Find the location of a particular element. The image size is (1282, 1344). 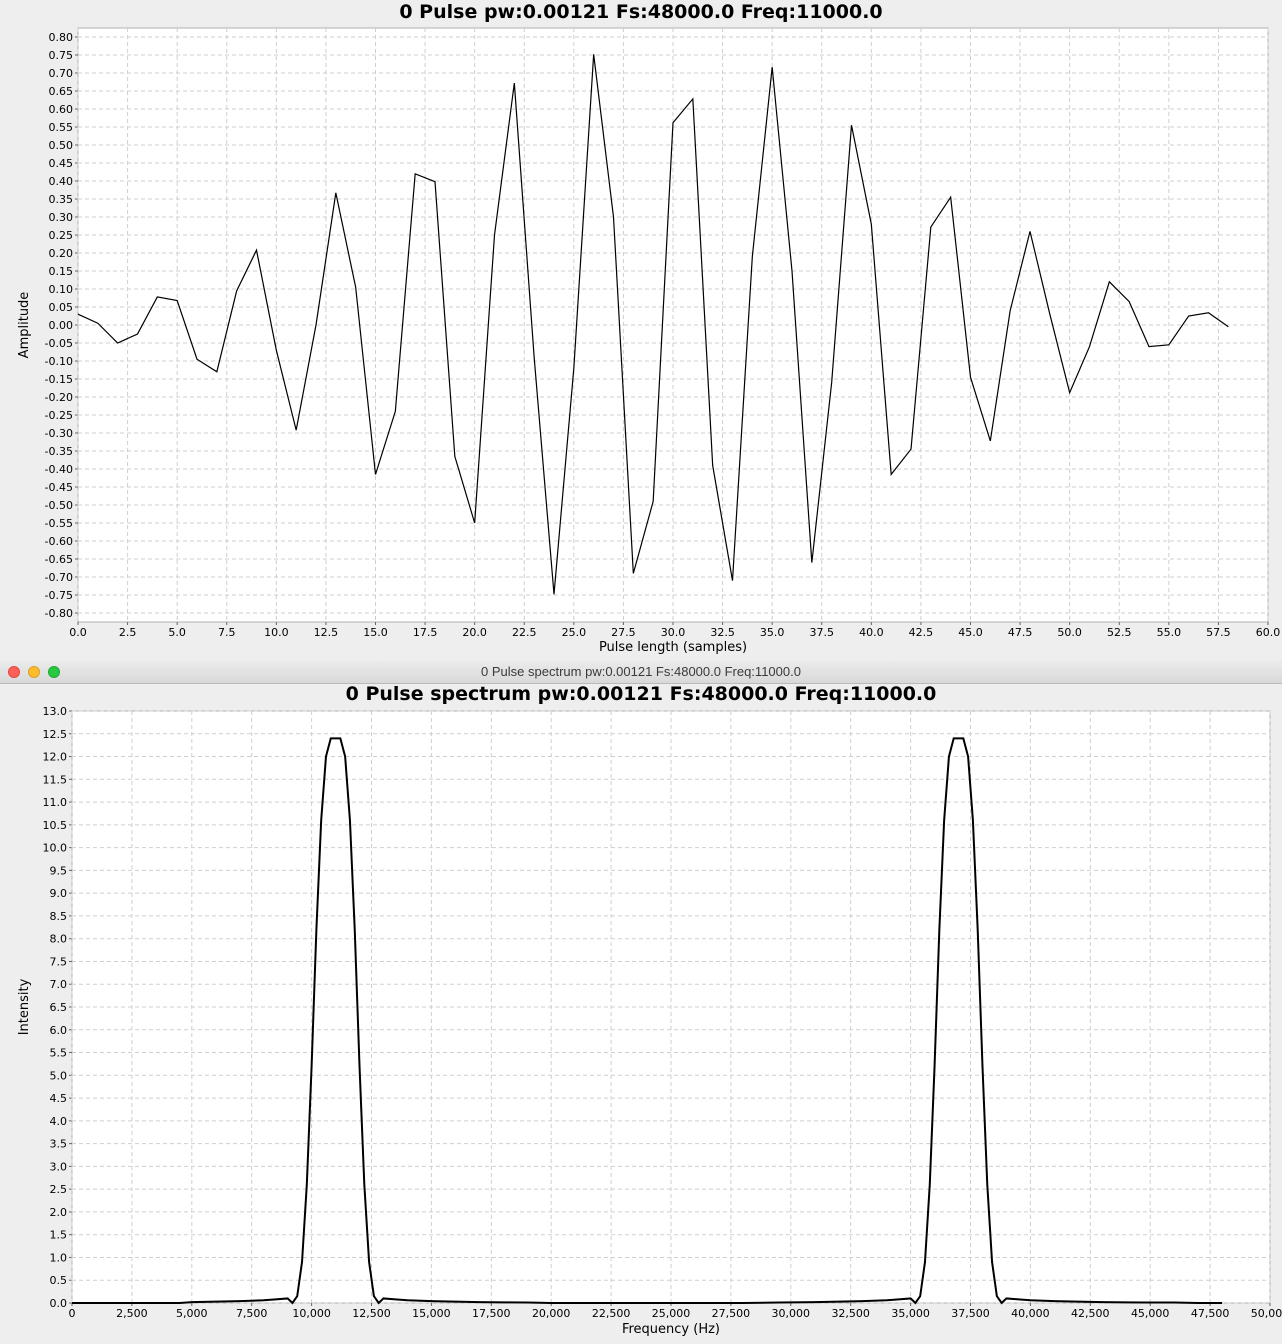

y-tick-label: 1.0 is located at coordinates (59, 1257).